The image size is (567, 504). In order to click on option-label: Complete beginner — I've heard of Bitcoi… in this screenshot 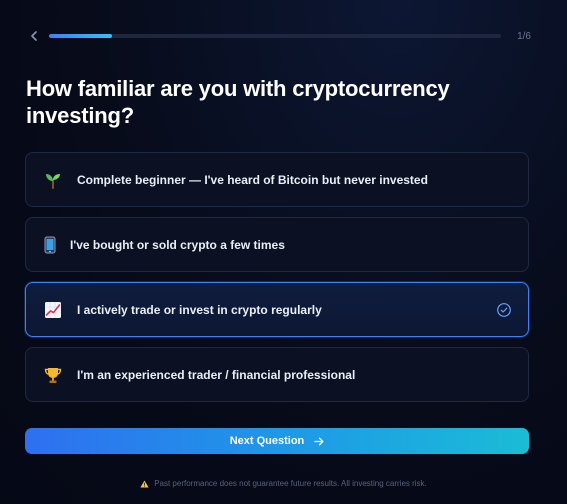, I will do `click(252, 179)`.